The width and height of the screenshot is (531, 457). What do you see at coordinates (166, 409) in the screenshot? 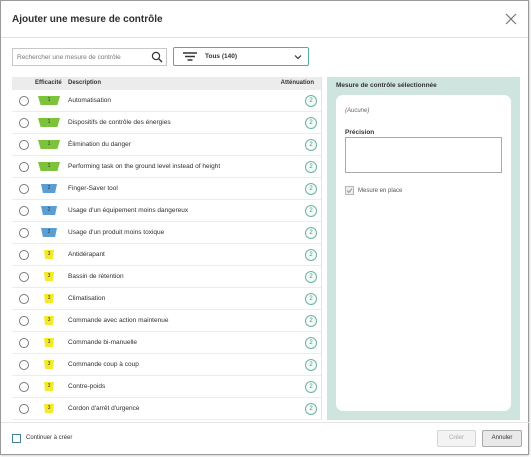
I see `table-row: 3 Cordon d'arrêt d'urgence 2` at bounding box center [166, 409].